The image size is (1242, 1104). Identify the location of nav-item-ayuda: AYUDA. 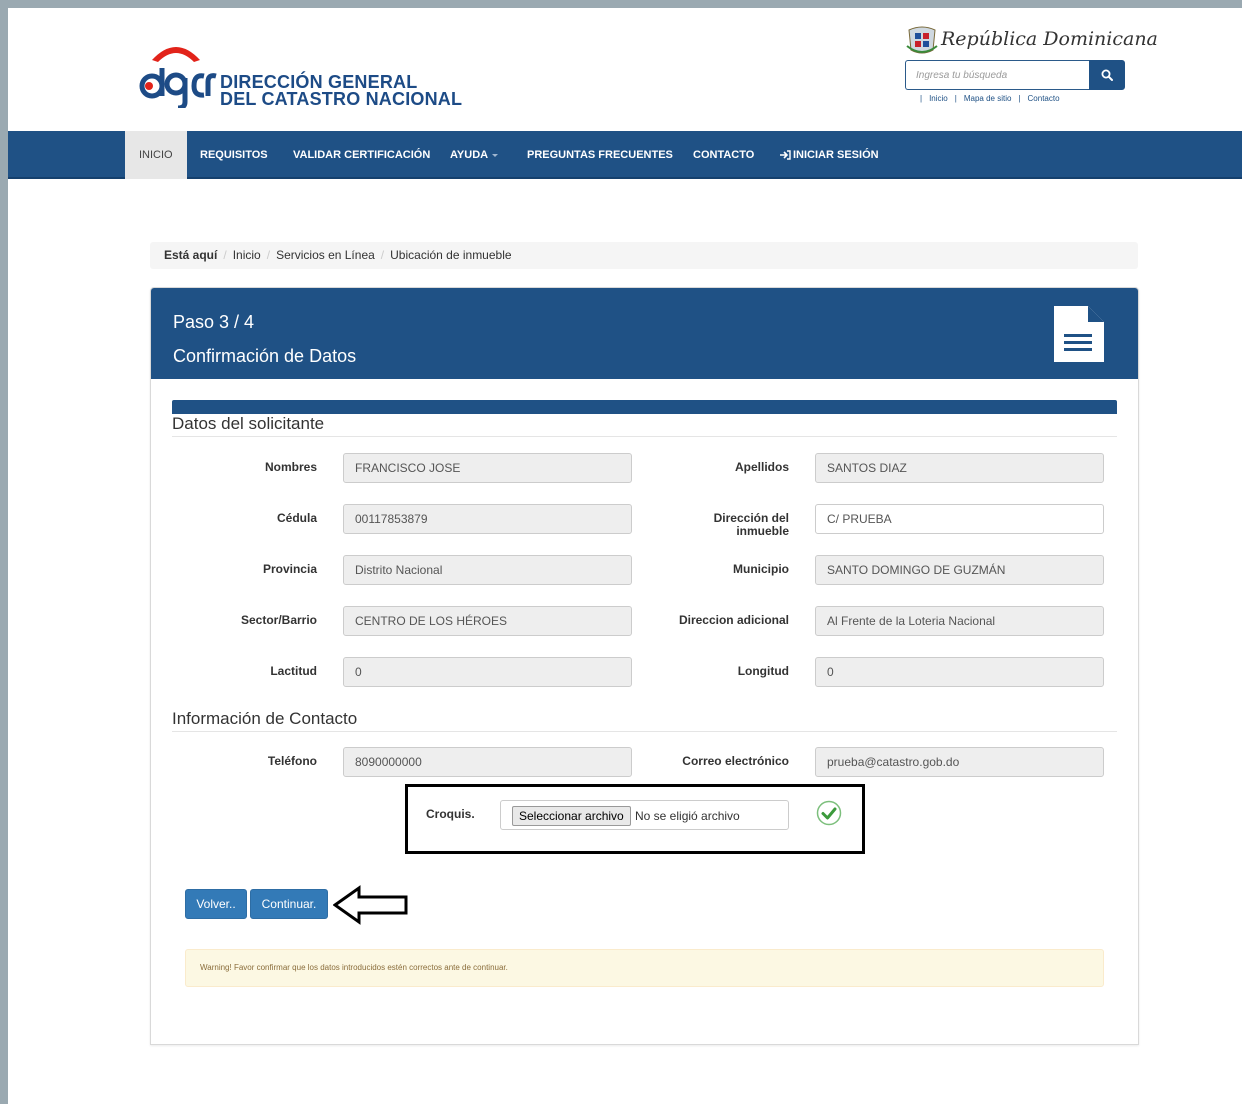
(474, 155).